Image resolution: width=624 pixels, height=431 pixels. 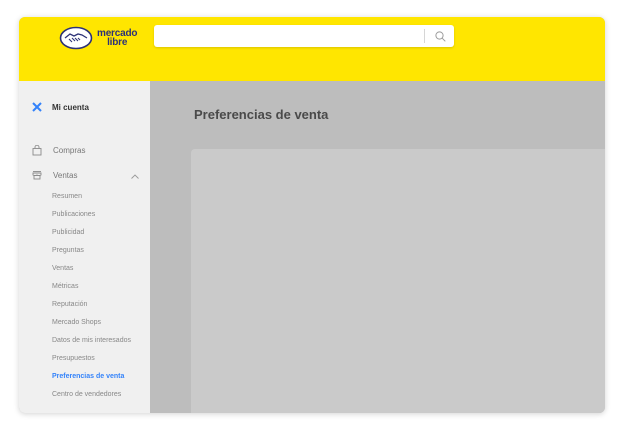 I want to click on sidebar-item-ventas: Ventas, so click(x=54, y=175).